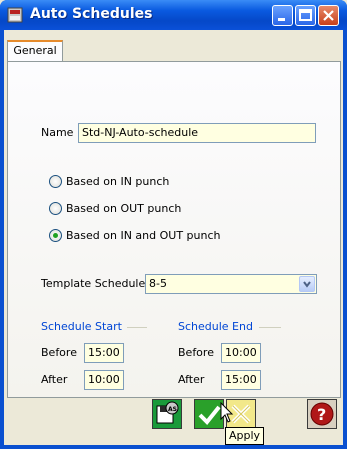 Image resolution: width=347 pixels, height=449 pixels. I want to click on radio-selected-dot, so click(55, 235).